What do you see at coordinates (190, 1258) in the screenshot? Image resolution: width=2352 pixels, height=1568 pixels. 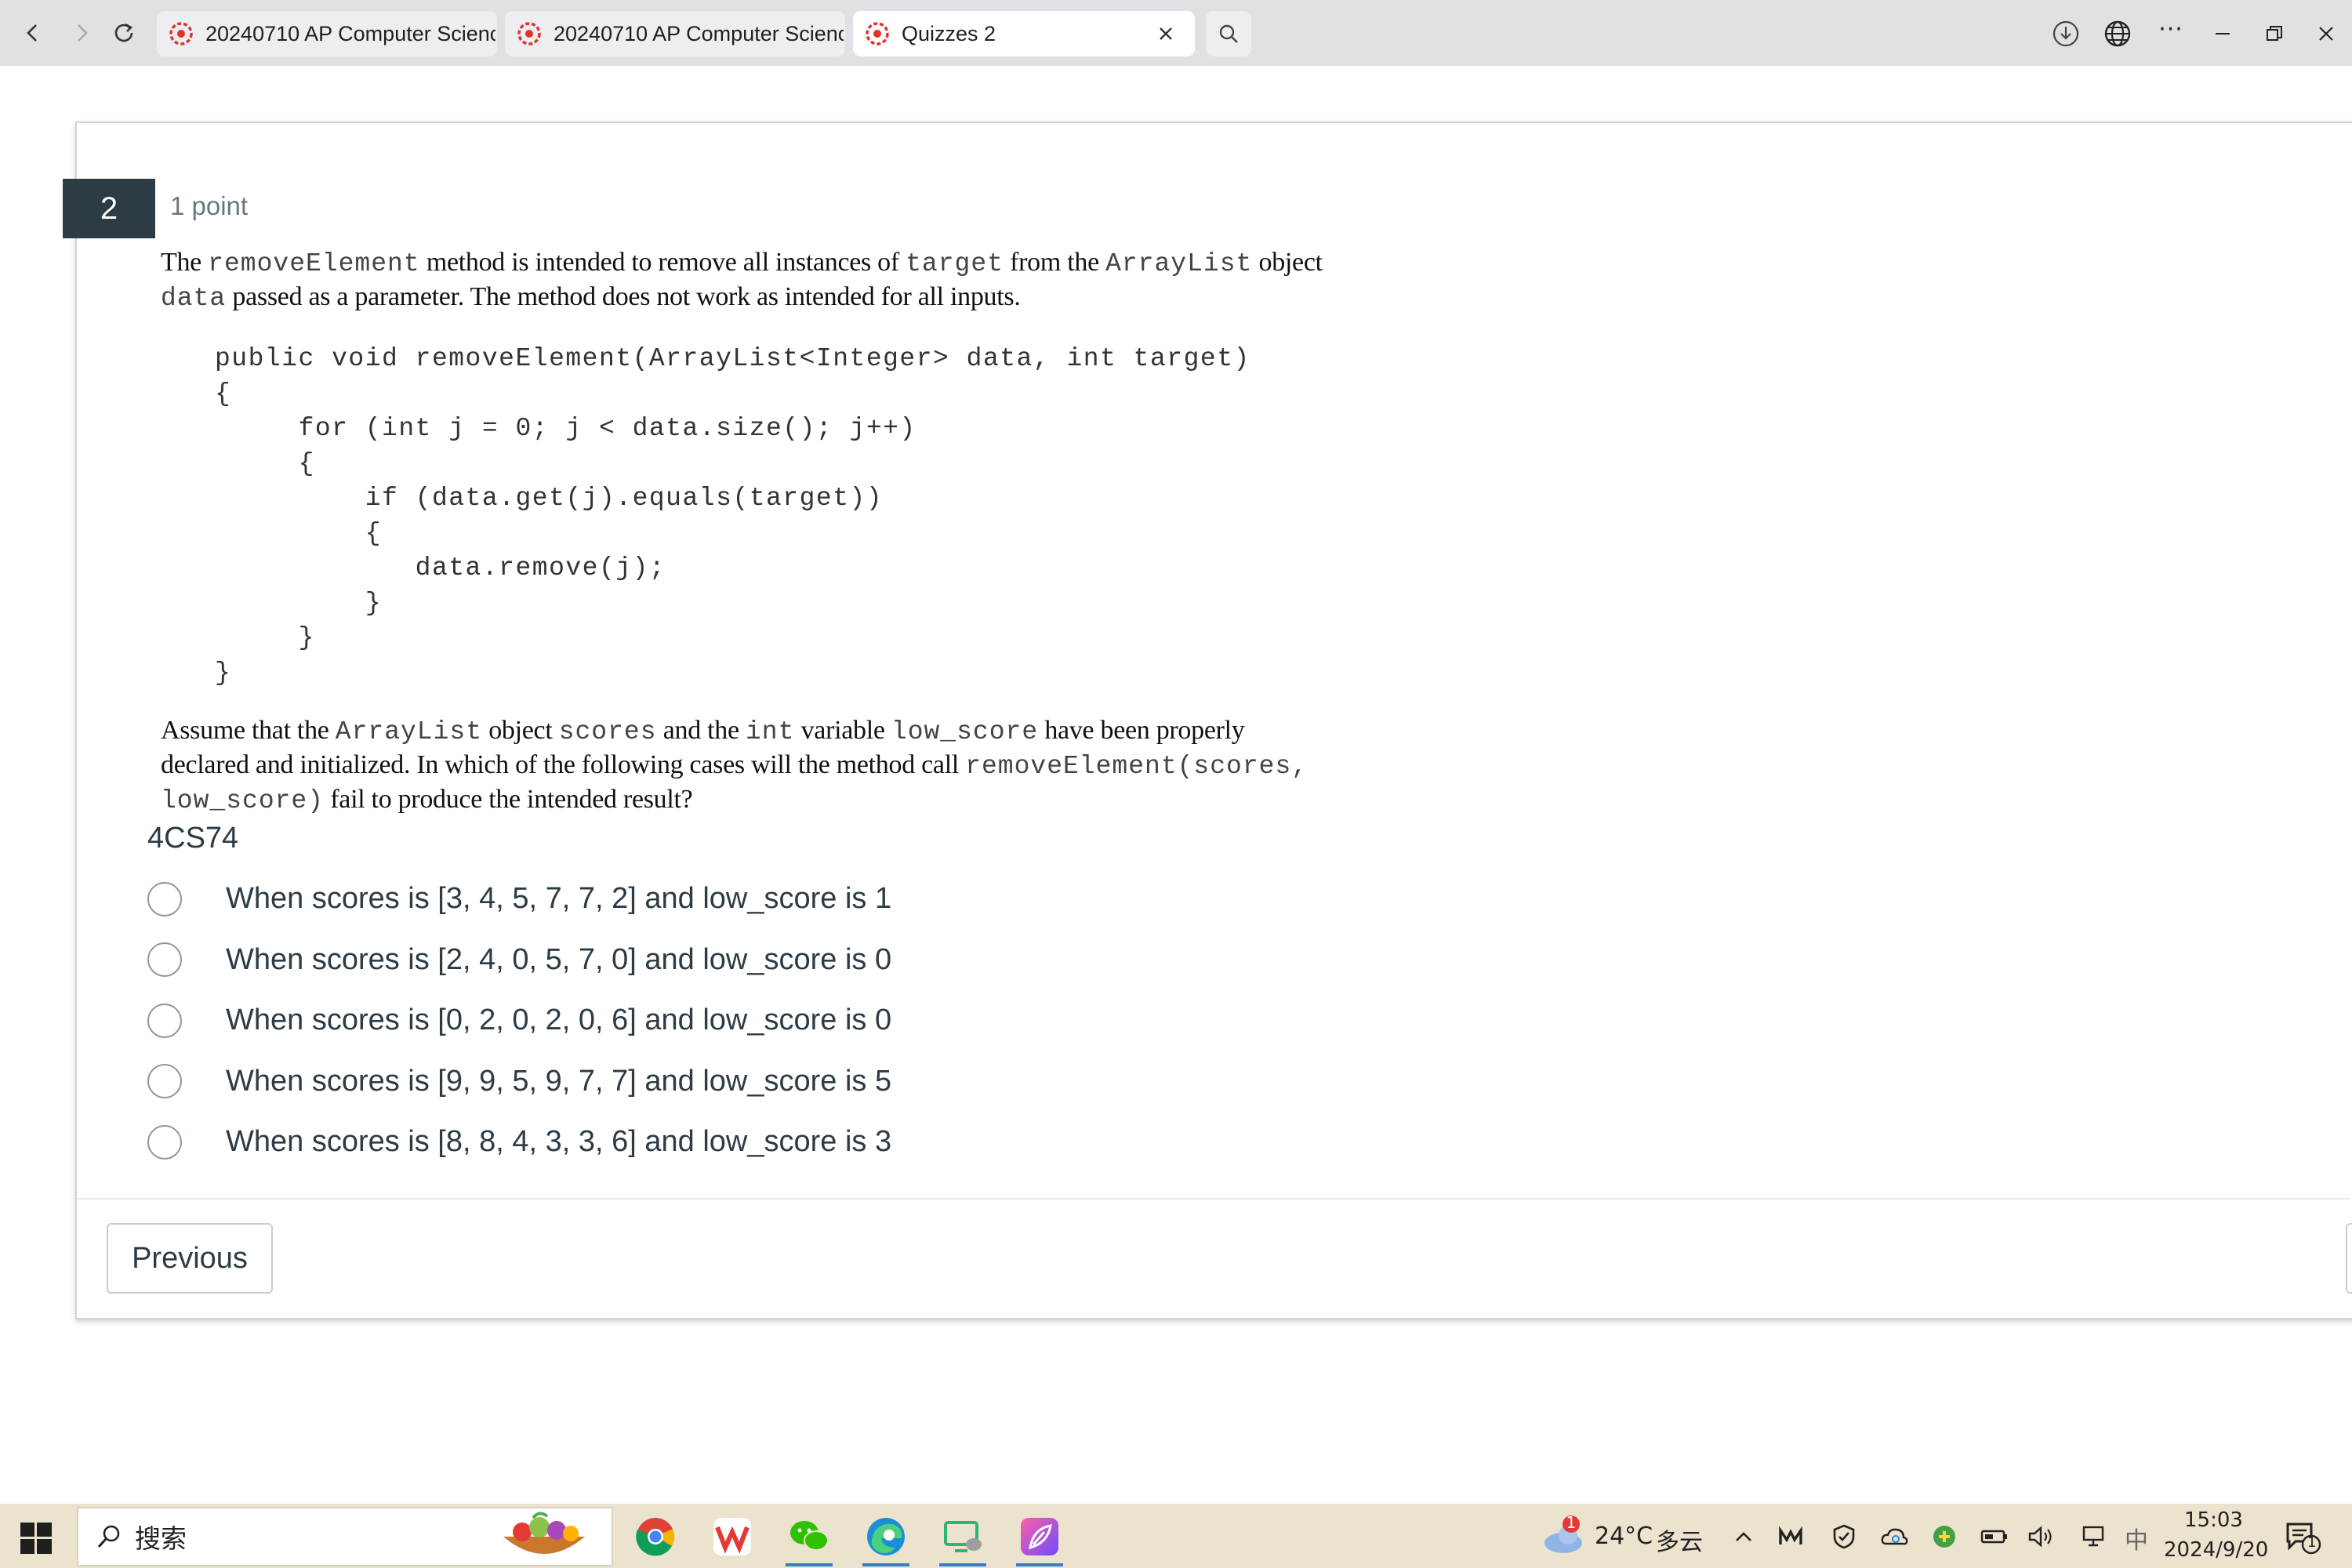 I see `previous-button: Previous` at bounding box center [190, 1258].